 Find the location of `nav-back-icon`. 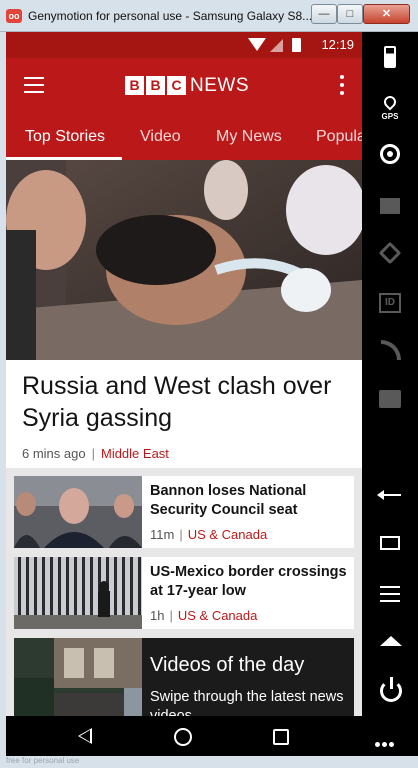

nav-back-icon is located at coordinates (85, 736).